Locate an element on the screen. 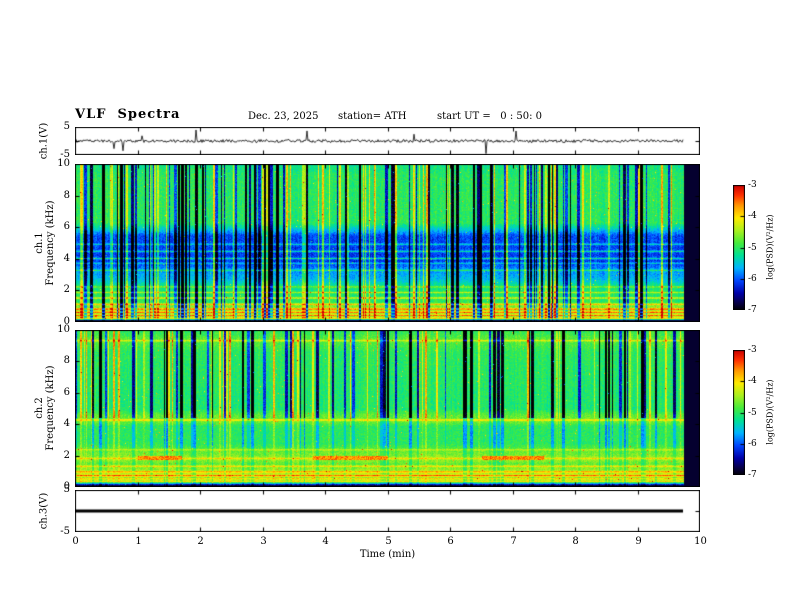 This screenshot has height=612, width=792. colorbar-1-unit-text: log(PSD)(V²/Hz) is located at coordinates (770, 247).